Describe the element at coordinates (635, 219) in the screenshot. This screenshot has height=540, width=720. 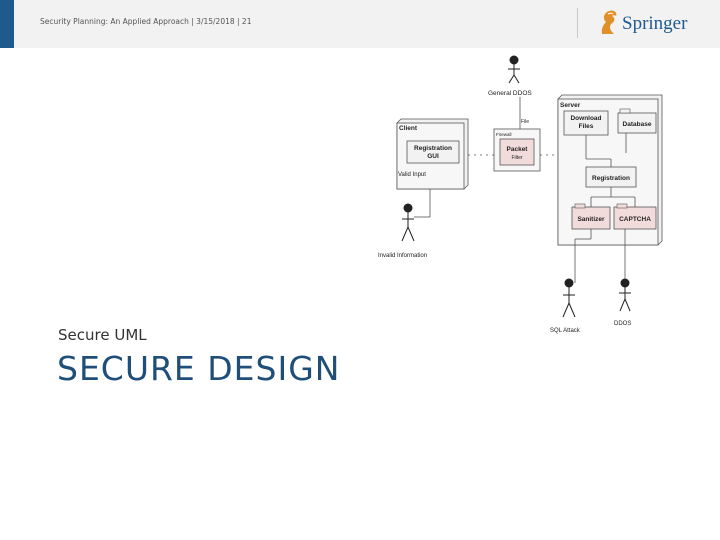
I see `label-captcha: CAPTCHA` at that location.